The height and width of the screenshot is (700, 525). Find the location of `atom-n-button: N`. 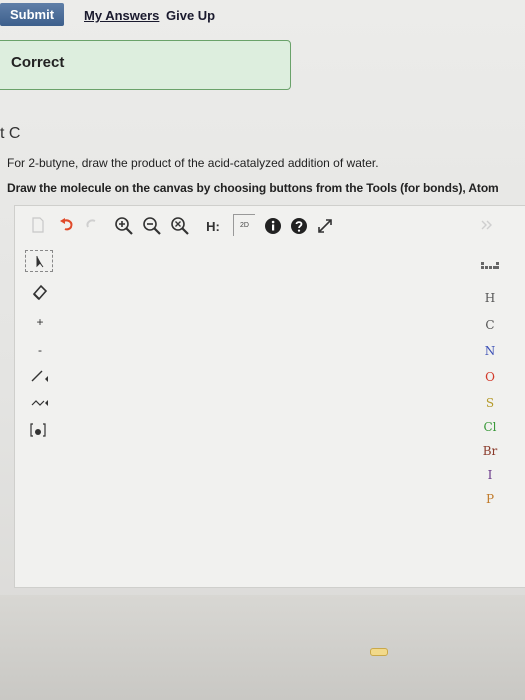

atom-n-button: N is located at coordinates (490, 351).